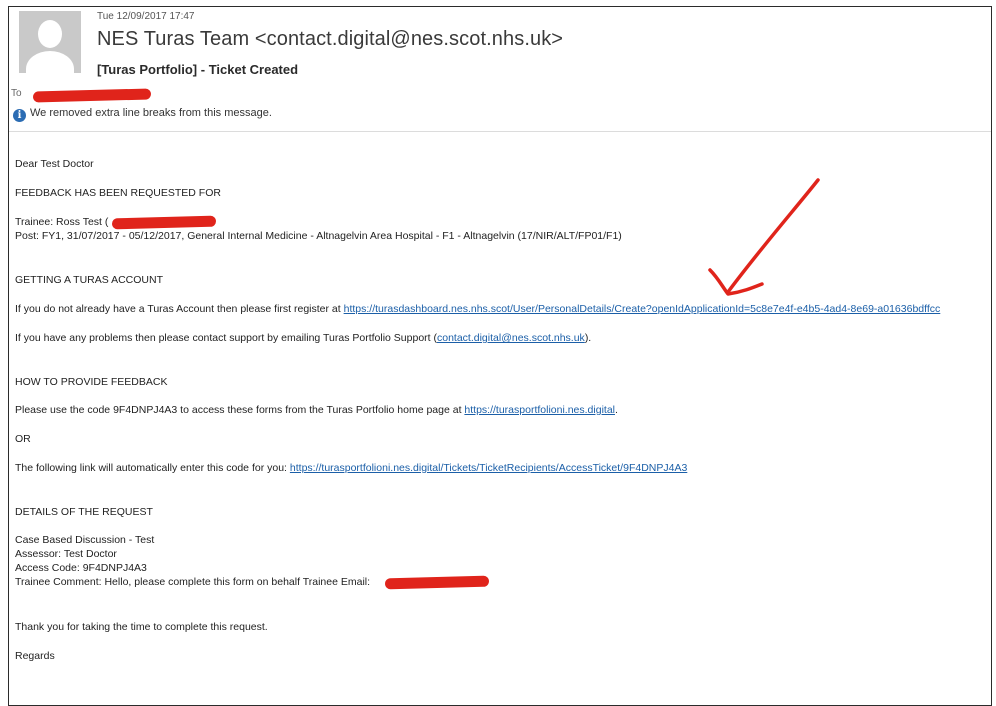 Image resolution: width=996 pixels, height=706 pixels. What do you see at coordinates (50, 34) in the screenshot?
I see `avatar-head-shape` at bounding box center [50, 34].